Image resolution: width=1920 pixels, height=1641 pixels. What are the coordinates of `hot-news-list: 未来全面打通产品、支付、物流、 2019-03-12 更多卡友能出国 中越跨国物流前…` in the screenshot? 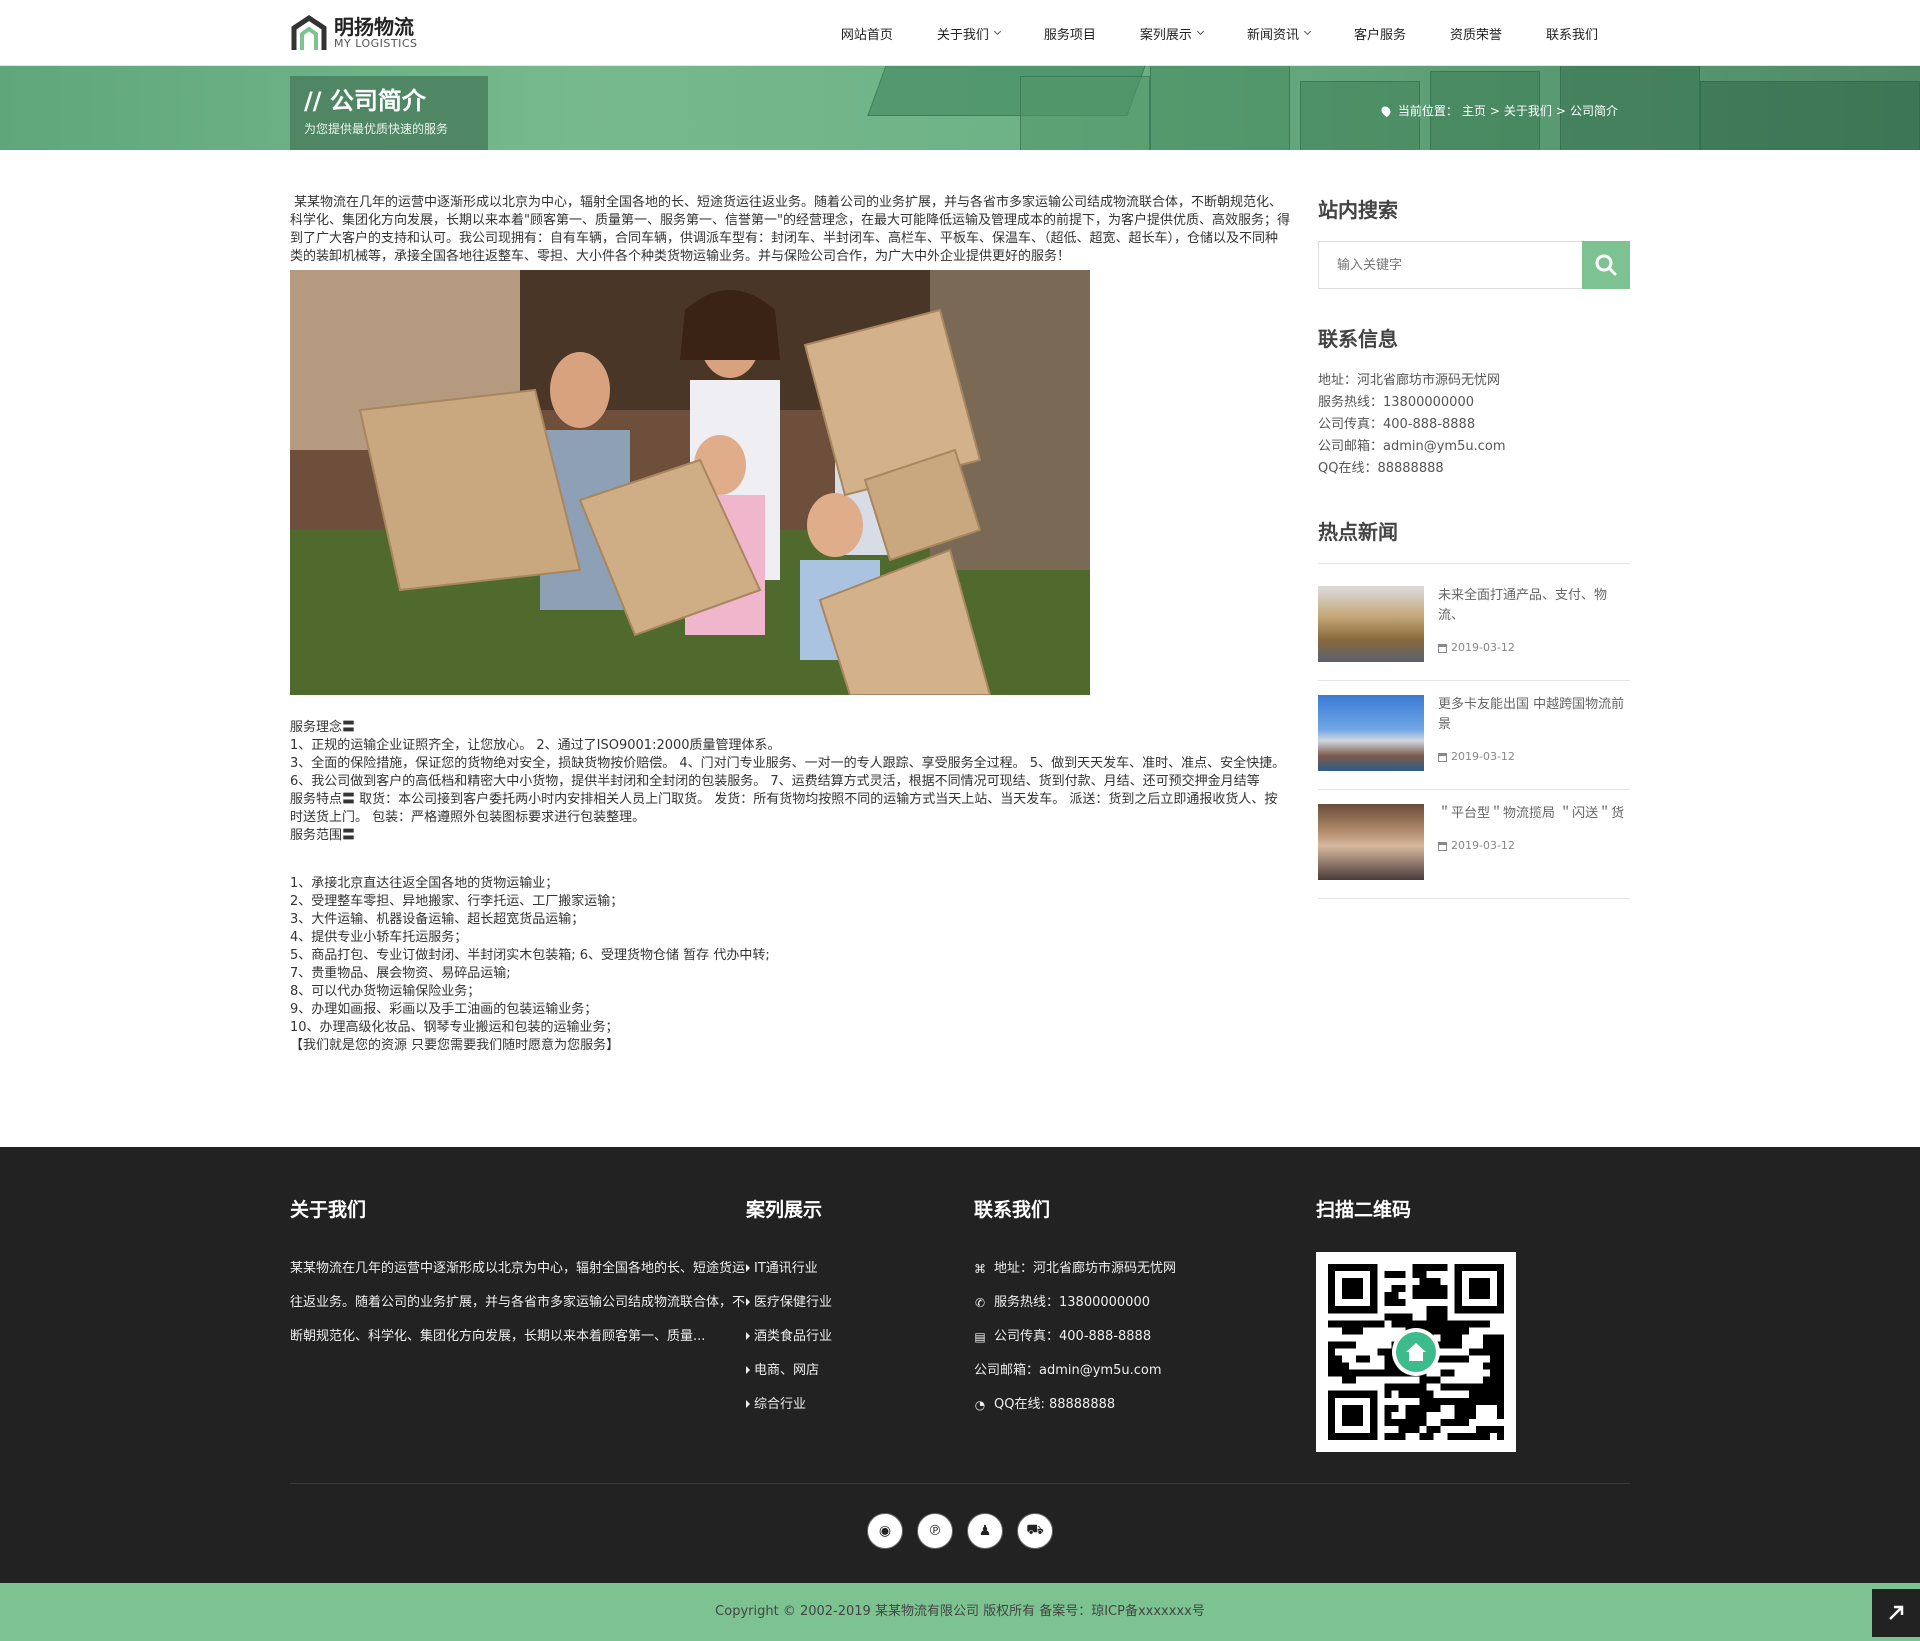 It's located at (1474, 742).